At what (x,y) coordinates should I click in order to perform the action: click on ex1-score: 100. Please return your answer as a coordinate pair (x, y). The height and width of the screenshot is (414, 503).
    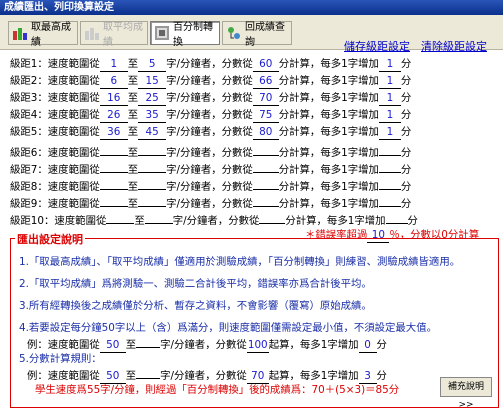
    Looking at the image, I should click on (257, 346).